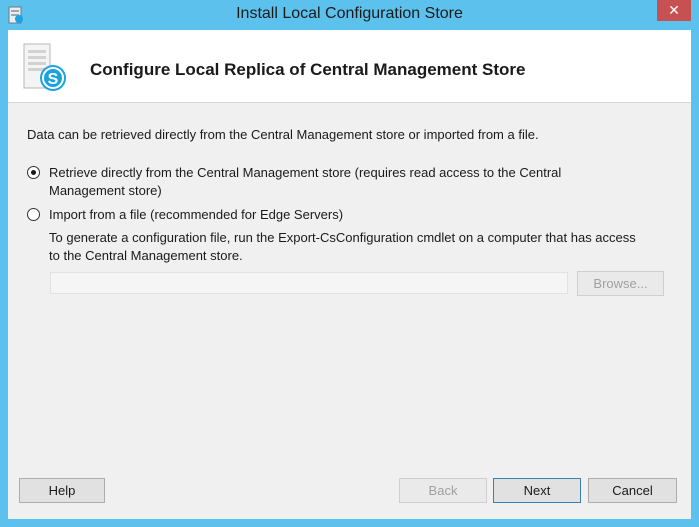 Image resolution: width=699 pixels, height=527 pixels. What do you see at coordinates (62, 490) in the screenshot?
I see `help-button: Help` at bounding box center [62, 490].